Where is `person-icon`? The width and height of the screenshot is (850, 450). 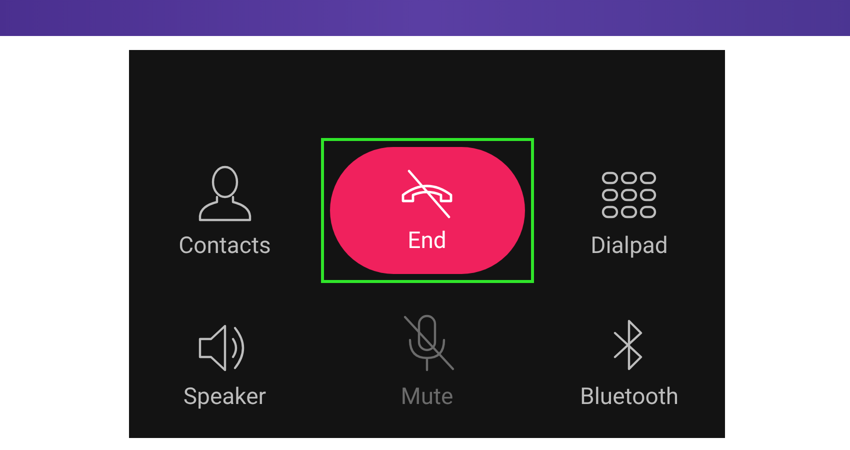 person-icon is located at coordinates (224, 193).